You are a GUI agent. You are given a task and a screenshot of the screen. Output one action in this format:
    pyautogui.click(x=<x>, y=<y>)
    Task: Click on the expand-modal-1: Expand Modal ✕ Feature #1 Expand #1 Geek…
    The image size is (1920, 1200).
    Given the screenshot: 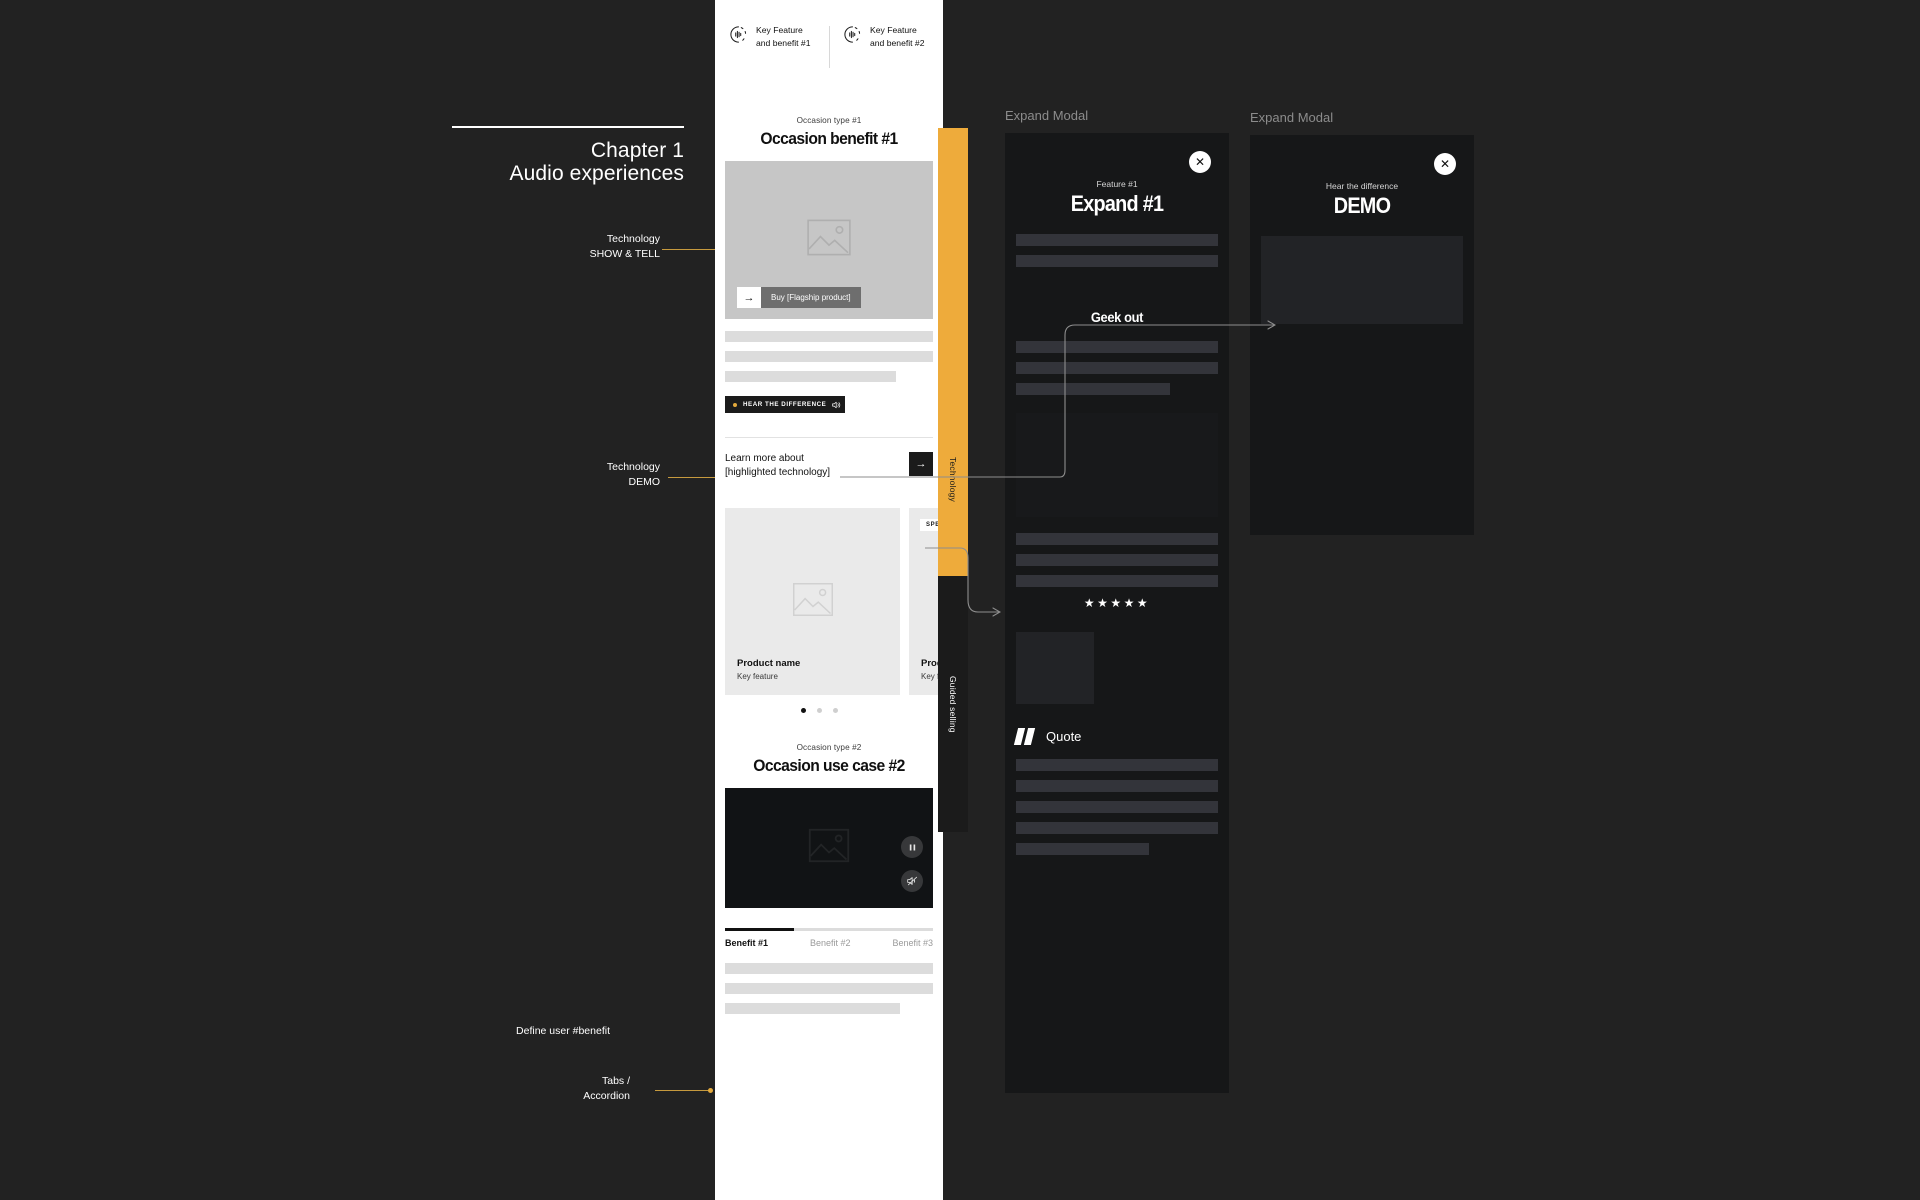 What is the action you would take?
    pyautogui.click(x=1117, y=600)
    